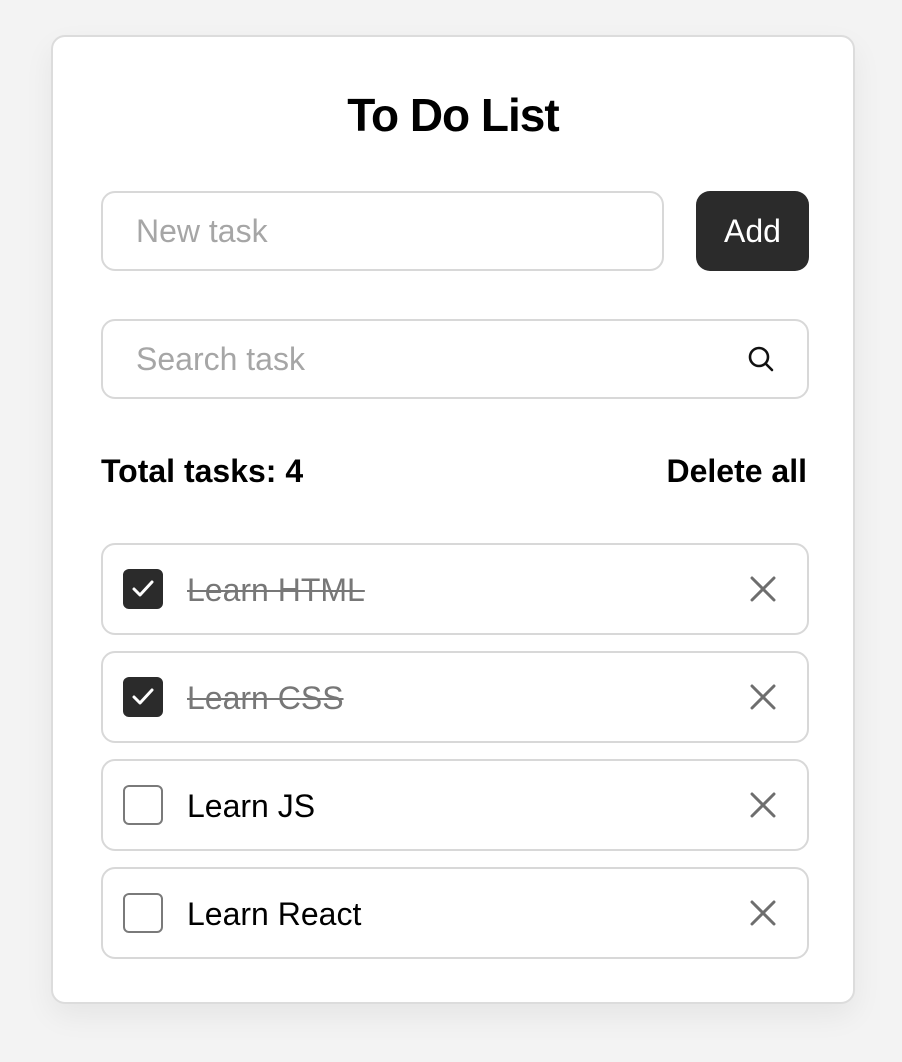  What do you see at coordinates (455, 697) in the screenshot?
I see `task-item: Learn CSS` at bounding box center [455, 697].